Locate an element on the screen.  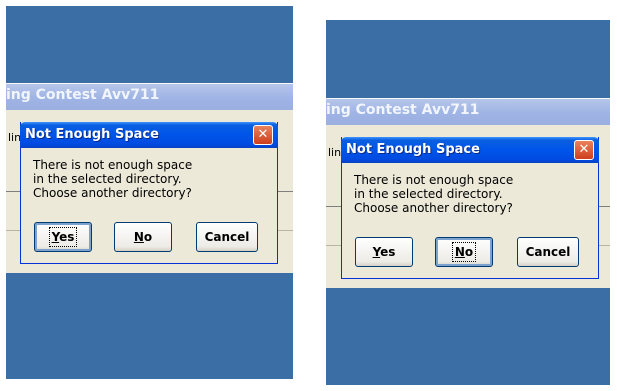
background-window-label: lin is located at coordinates (335, 152).